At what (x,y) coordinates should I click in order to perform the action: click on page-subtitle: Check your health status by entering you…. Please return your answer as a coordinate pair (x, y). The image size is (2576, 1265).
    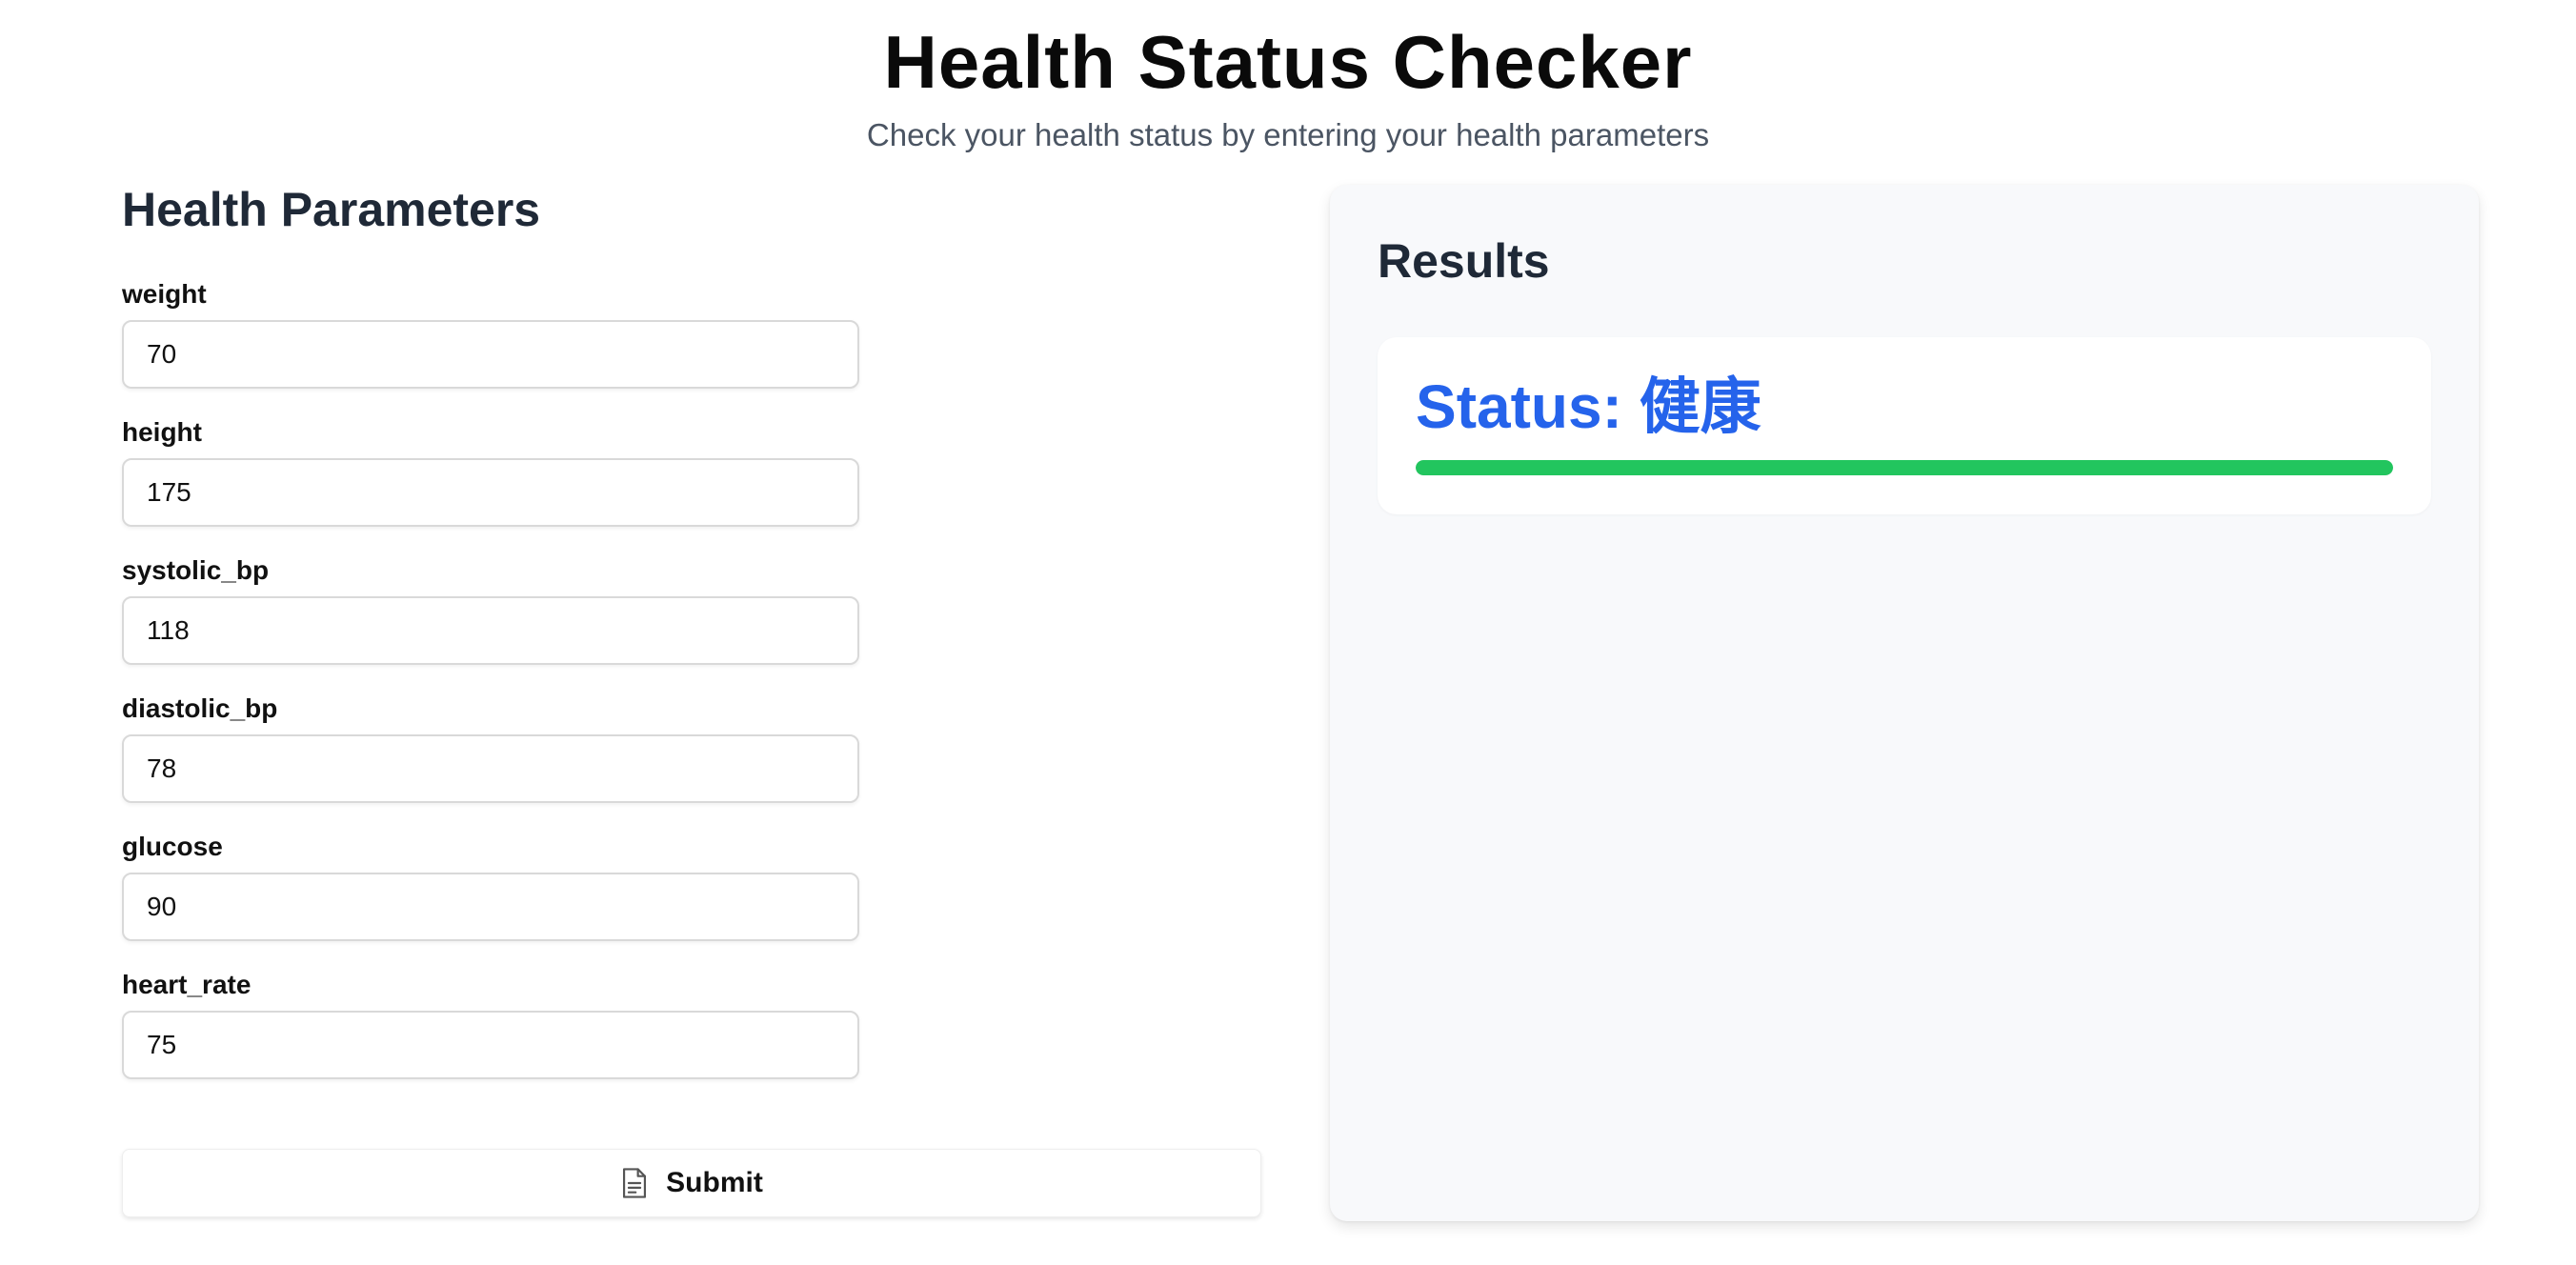
    Looking at the image, I should click on (1288, 134).